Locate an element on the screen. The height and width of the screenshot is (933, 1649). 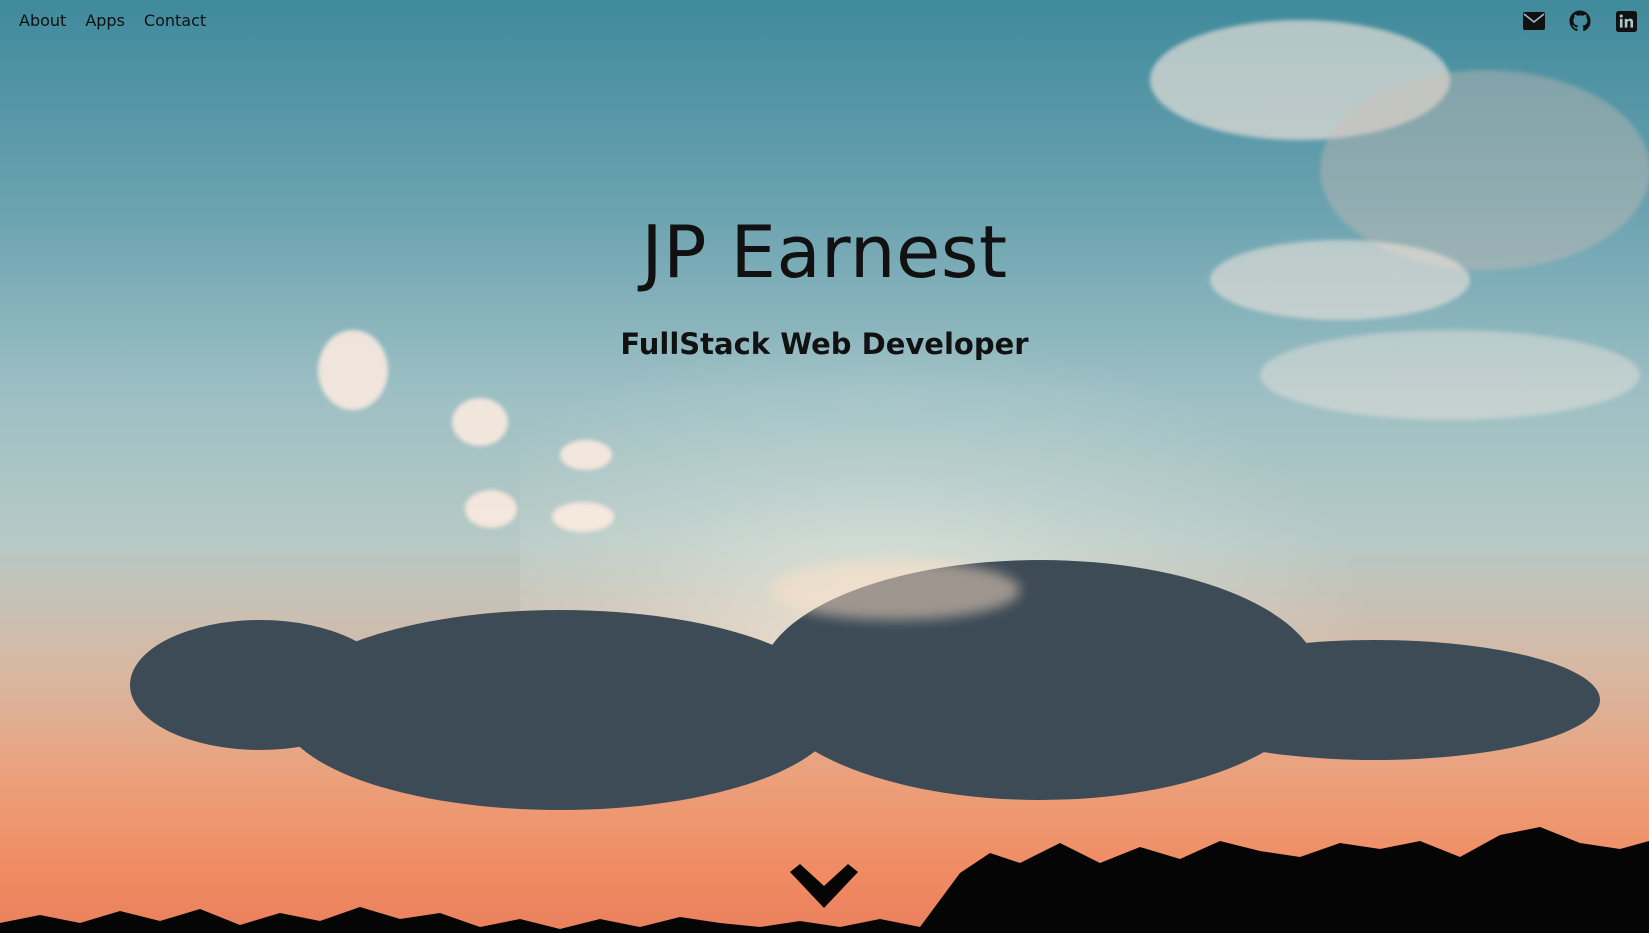
linkedin-icon is located at coordinates (1626, 21).